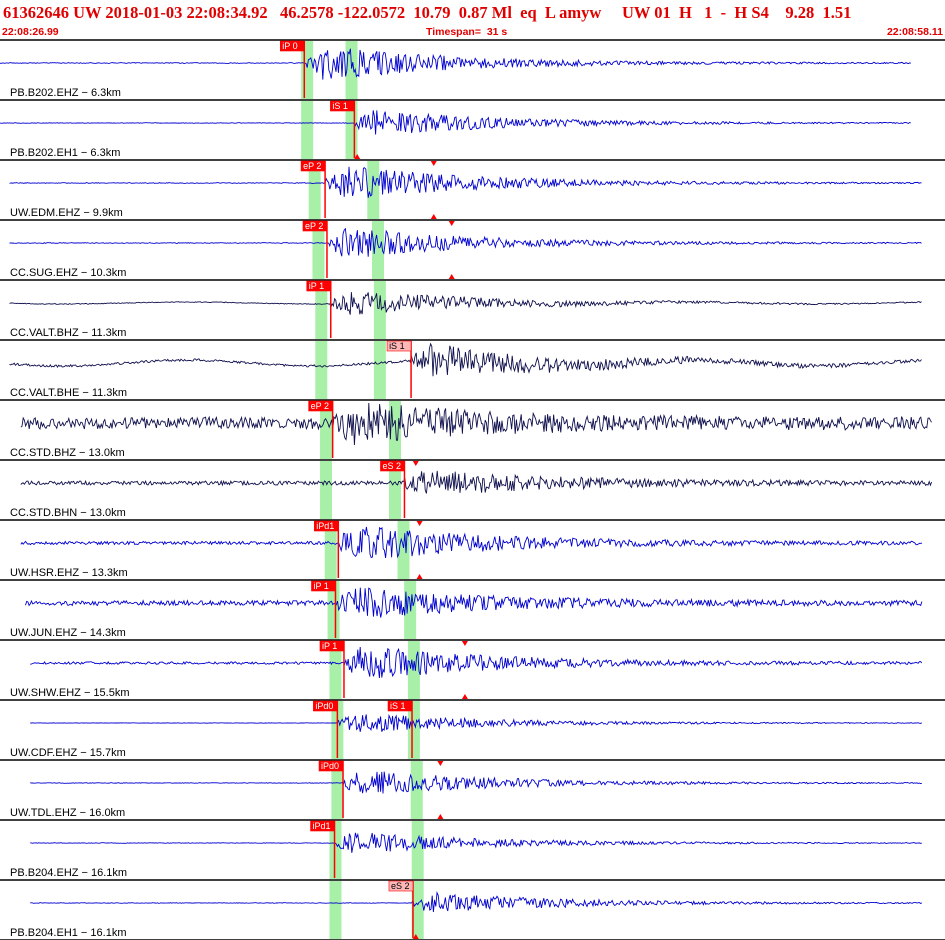 This screenshot has width=945, height=940. What do you see at coordinates (65, 153) in the screenshot?
I see `channel-label: PB.B202.EH1 − 6.3km` at bounding box center [65, 153].